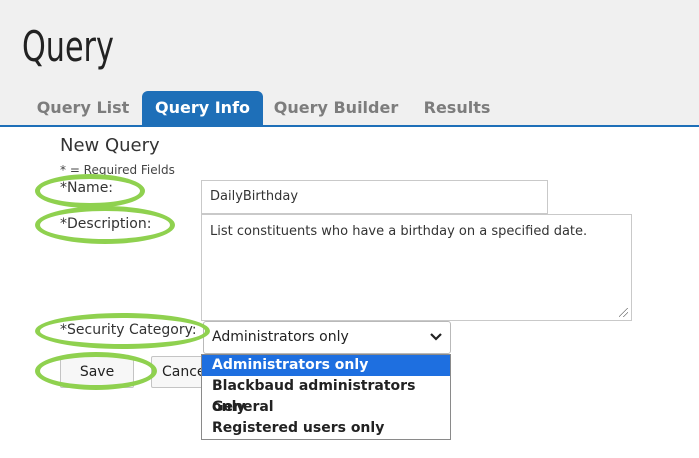  Describe the element at coordinates (117, 170) in the screenshot. I see `required-fields-note: * = Required Fields` at that location.